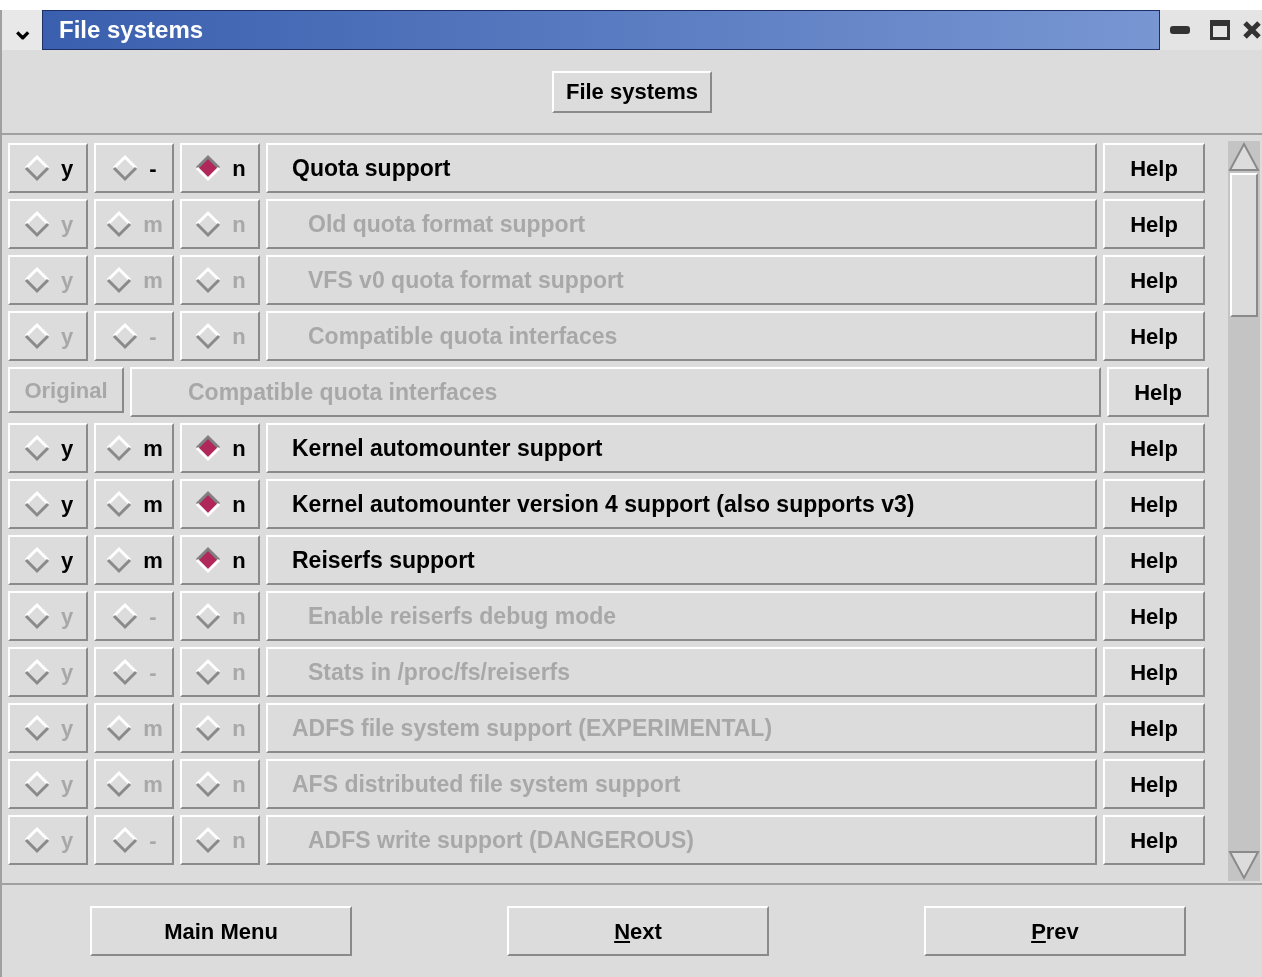 The height and width of the screenshot is (977, 1262). Describe the element at coordinates (638, 931) in the screenshot. I see `nav-button: Next` at that location.